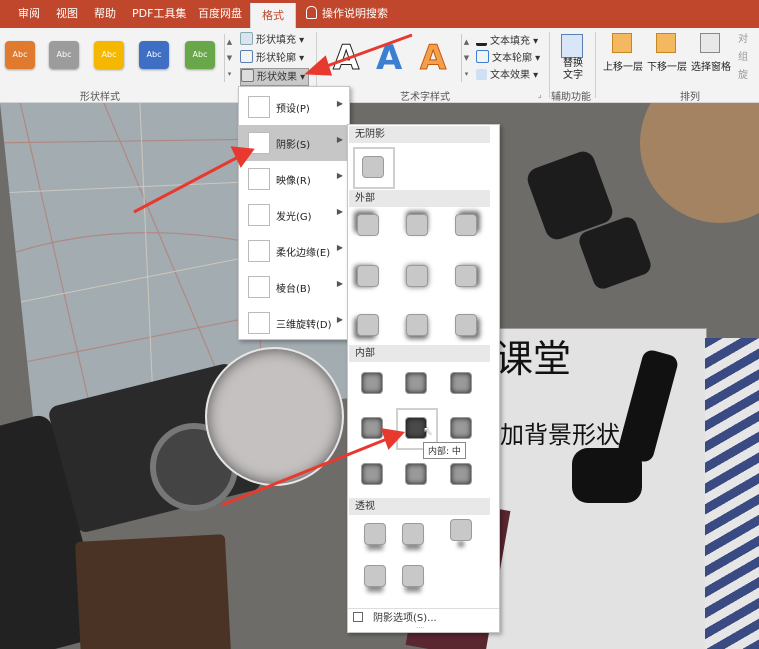  Describe the element at coordinates (188, 183) in the screenshot. I see `annotation-arrow-shadow` at that location.